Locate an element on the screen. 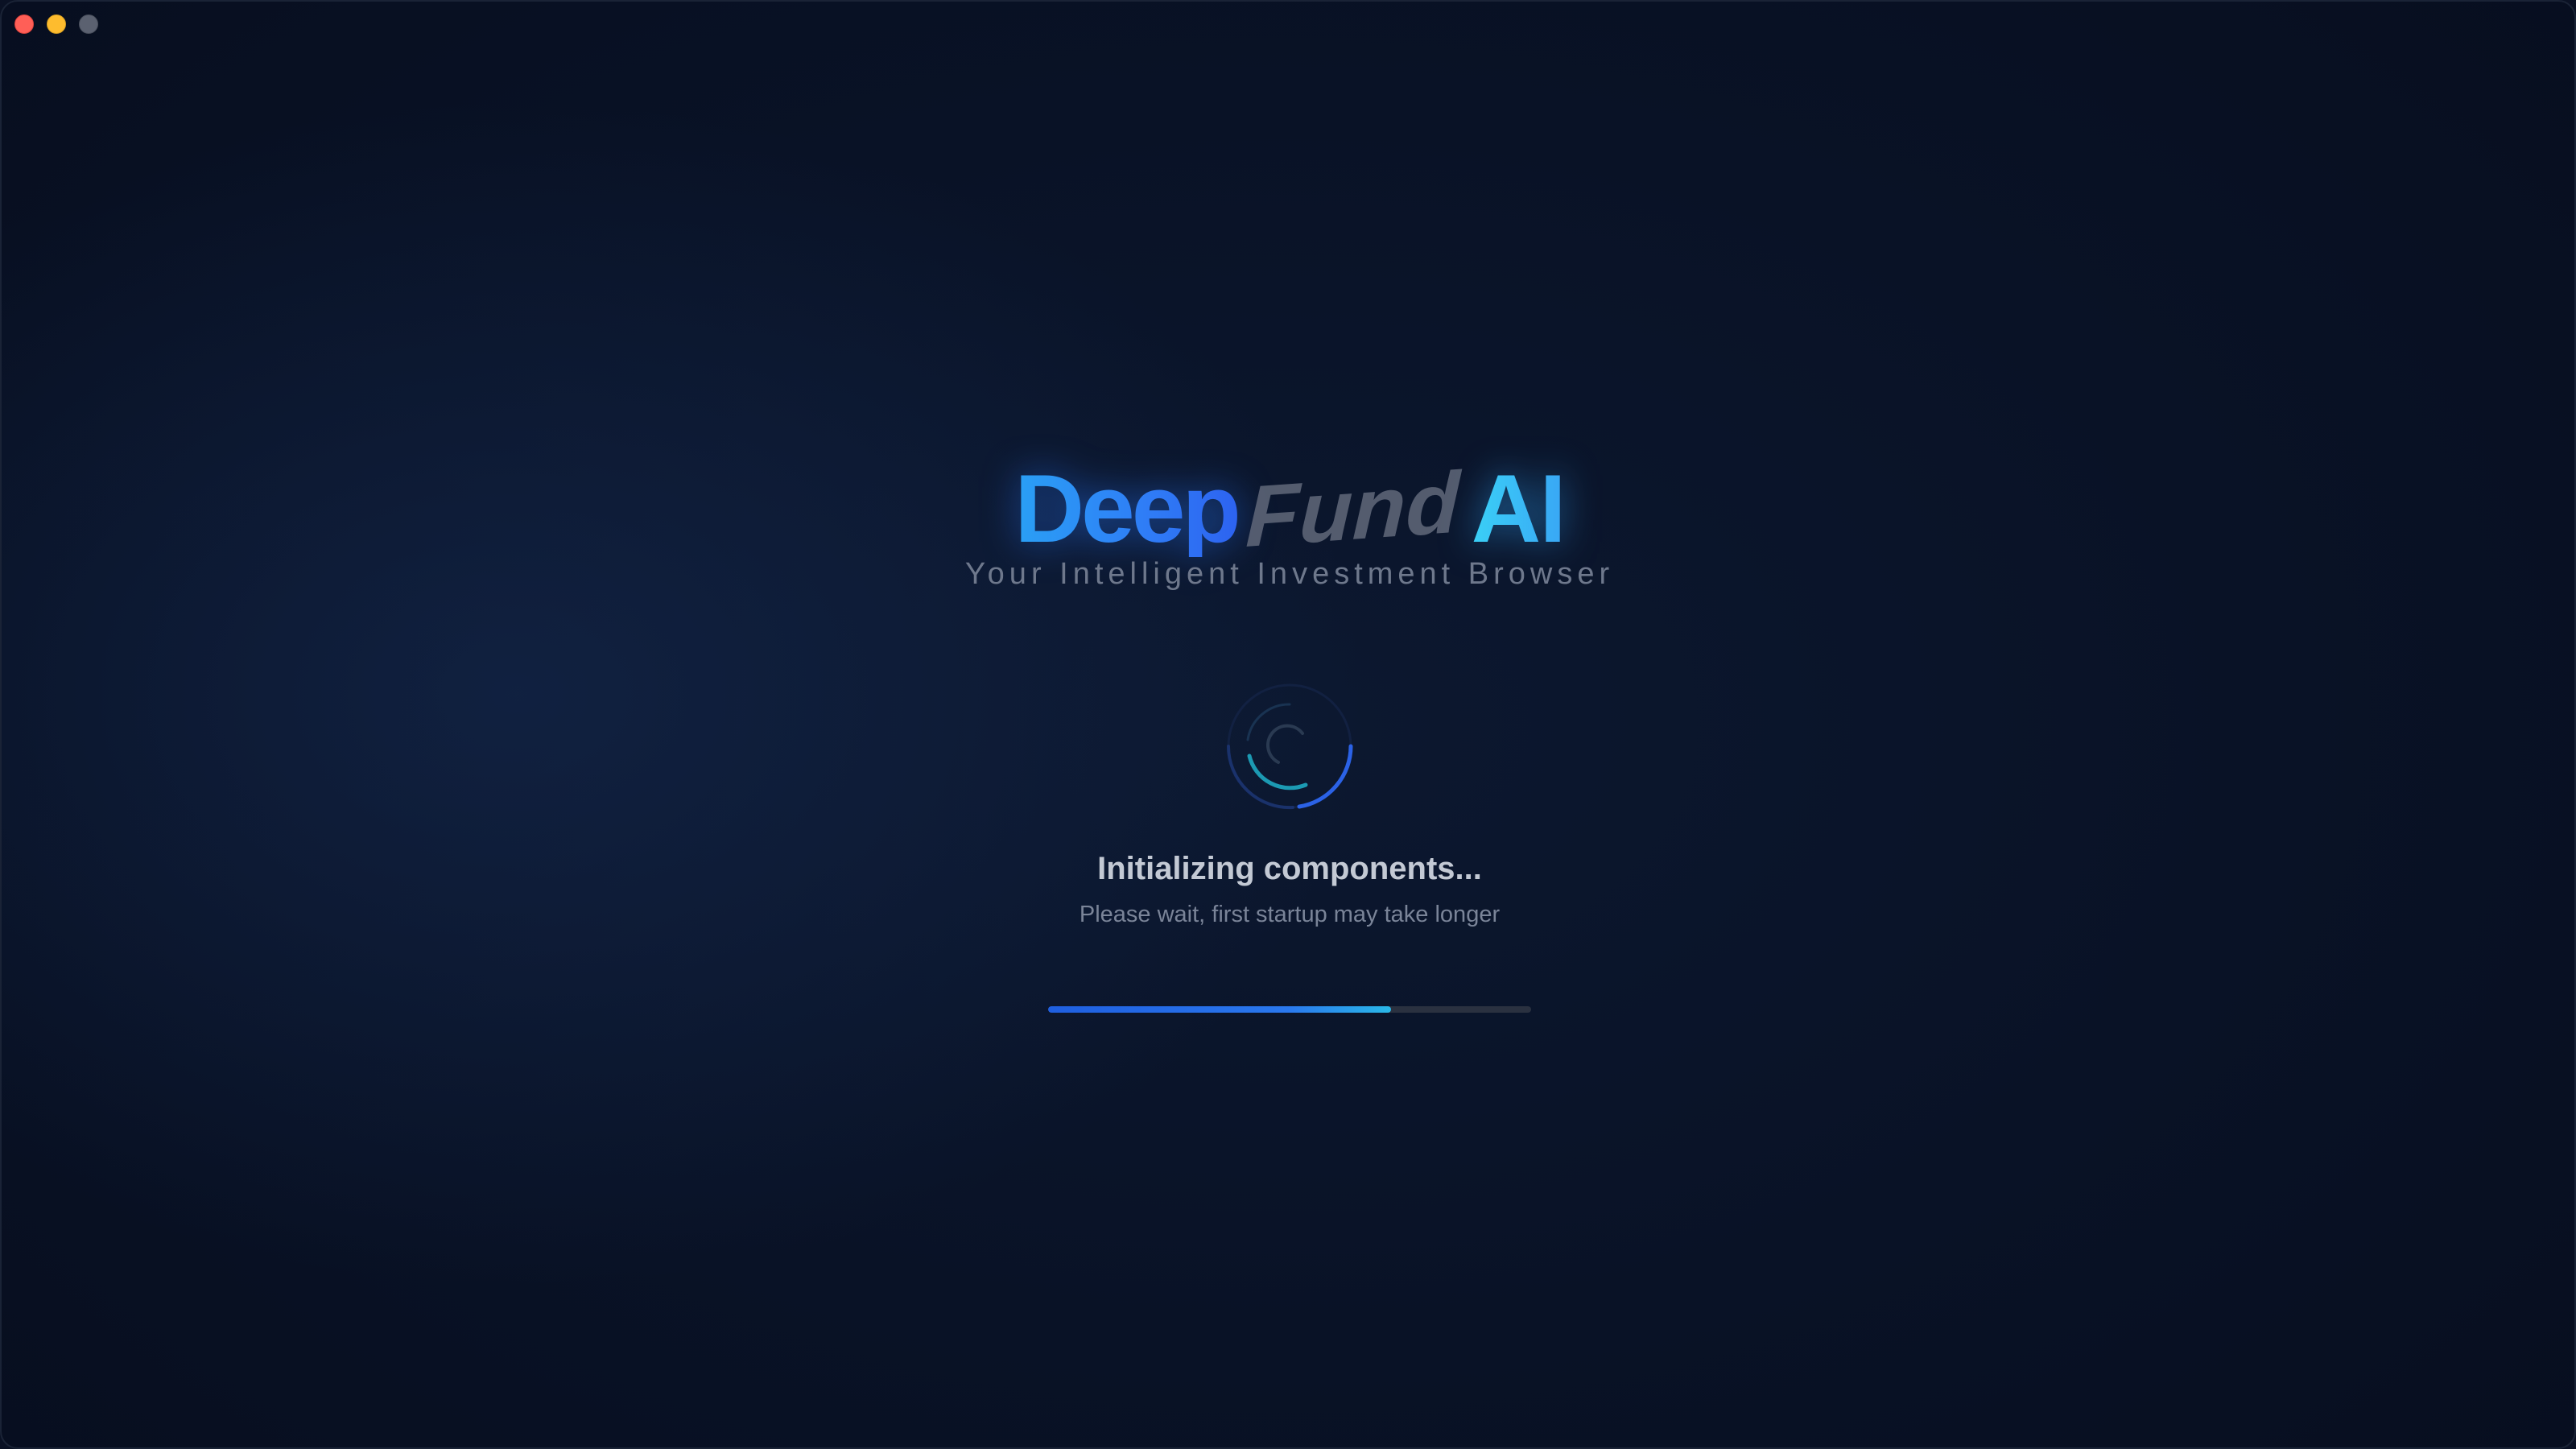  logo-fund-text: Fund is located at coordinates (1352, 508).